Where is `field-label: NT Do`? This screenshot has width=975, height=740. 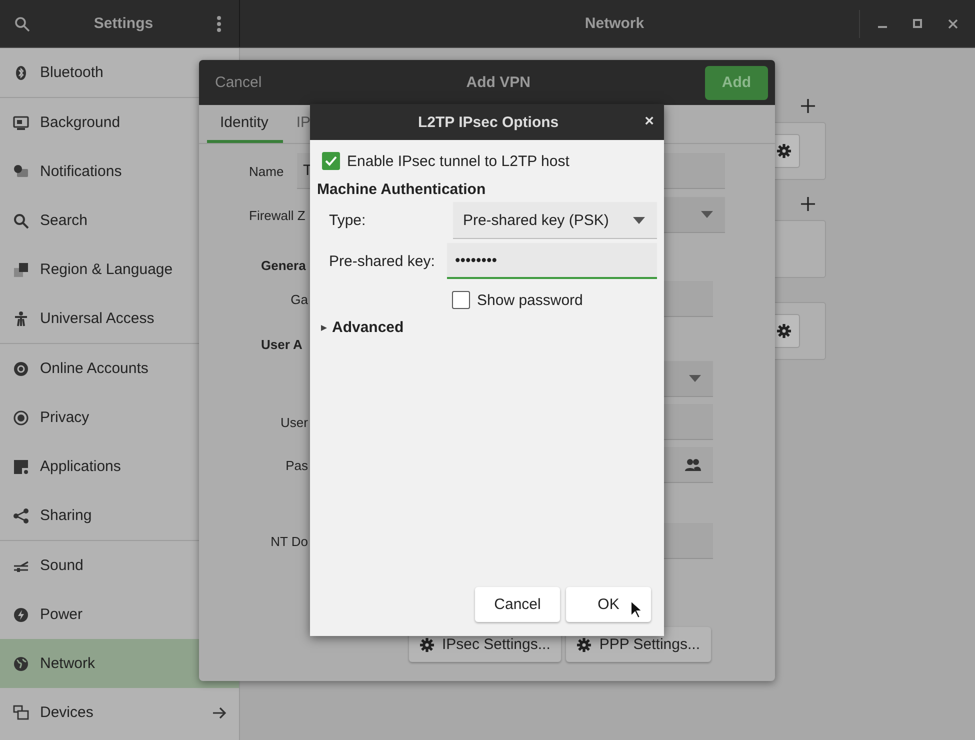 field-label: NT Do is located at coordinates (289, 541).